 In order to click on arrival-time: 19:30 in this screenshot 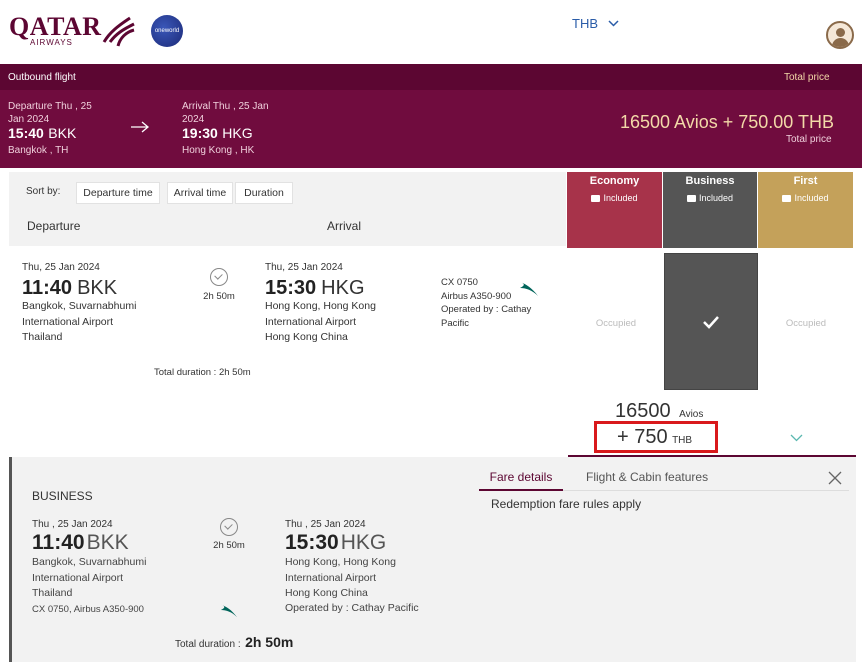, I will do `click(200, 133)`.